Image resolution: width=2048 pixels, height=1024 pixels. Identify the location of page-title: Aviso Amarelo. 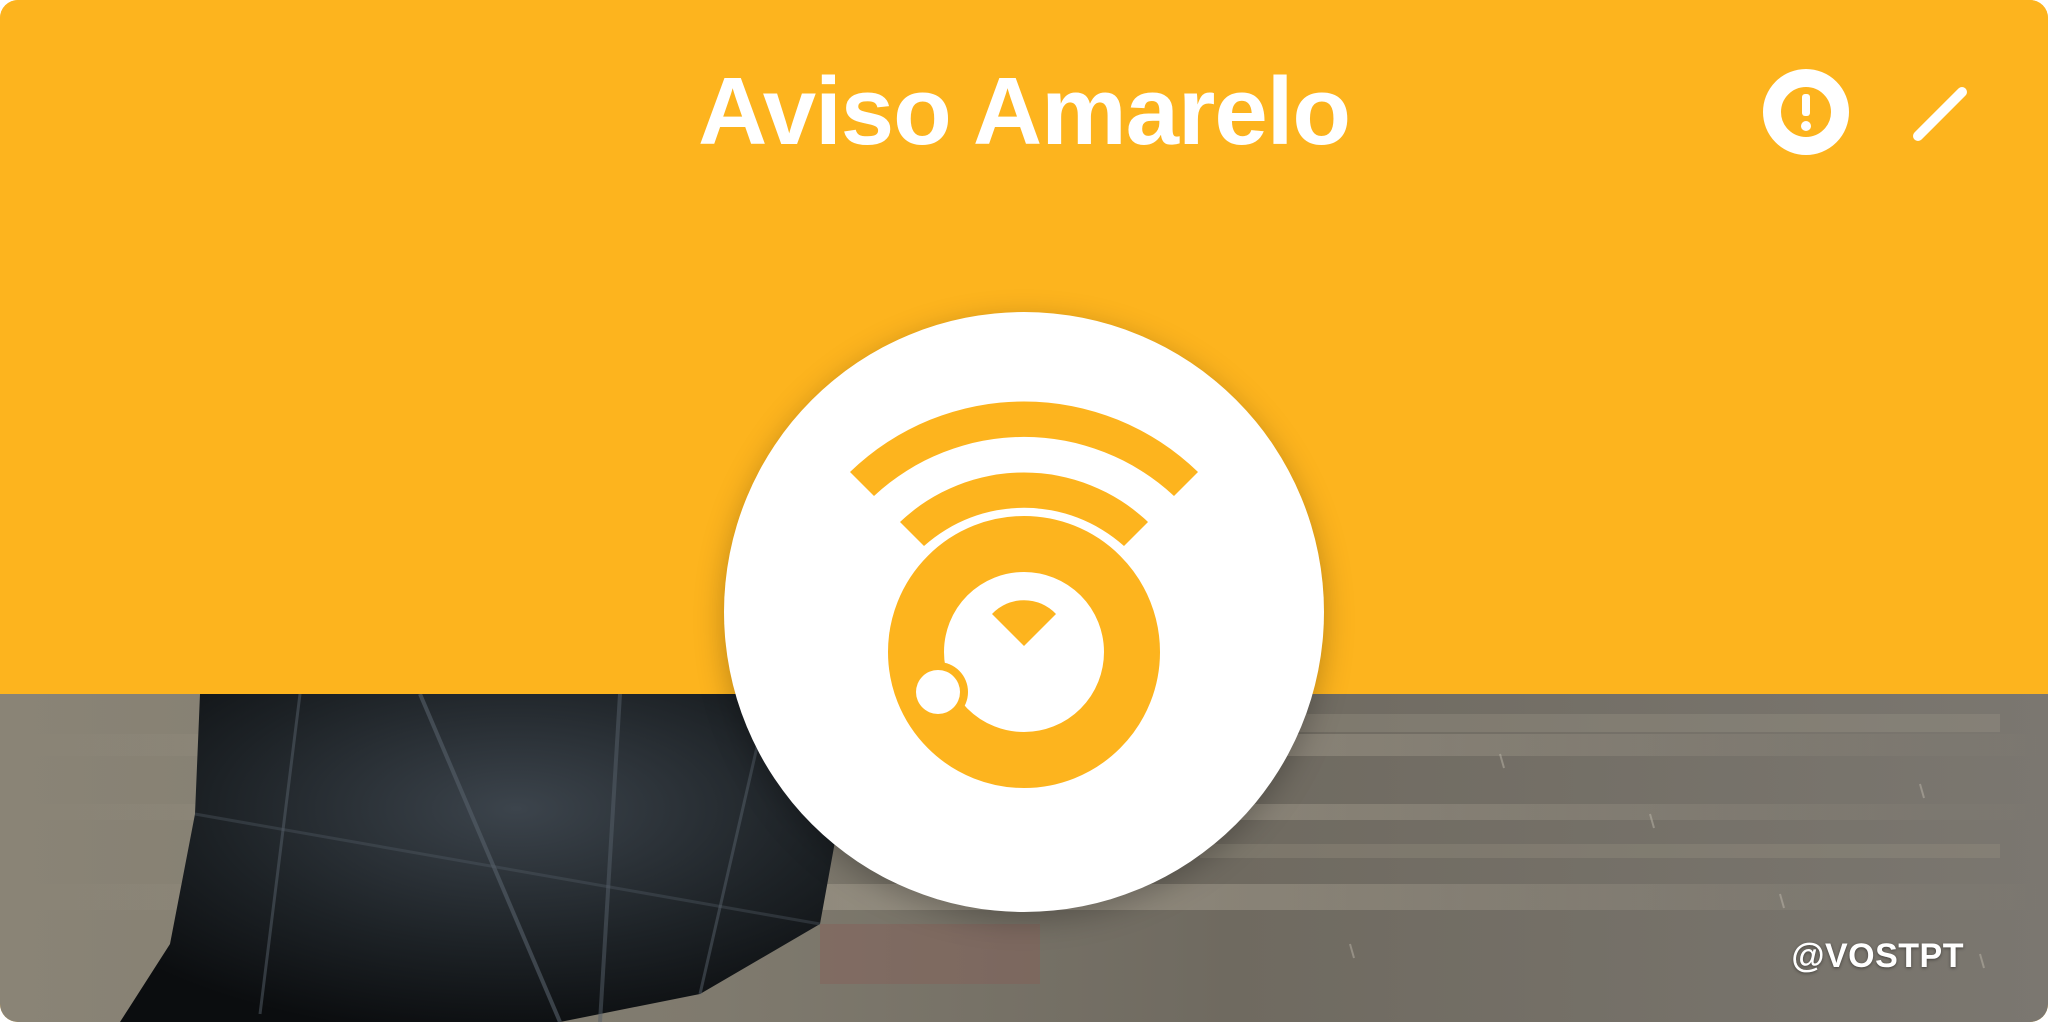
(1024, 111).